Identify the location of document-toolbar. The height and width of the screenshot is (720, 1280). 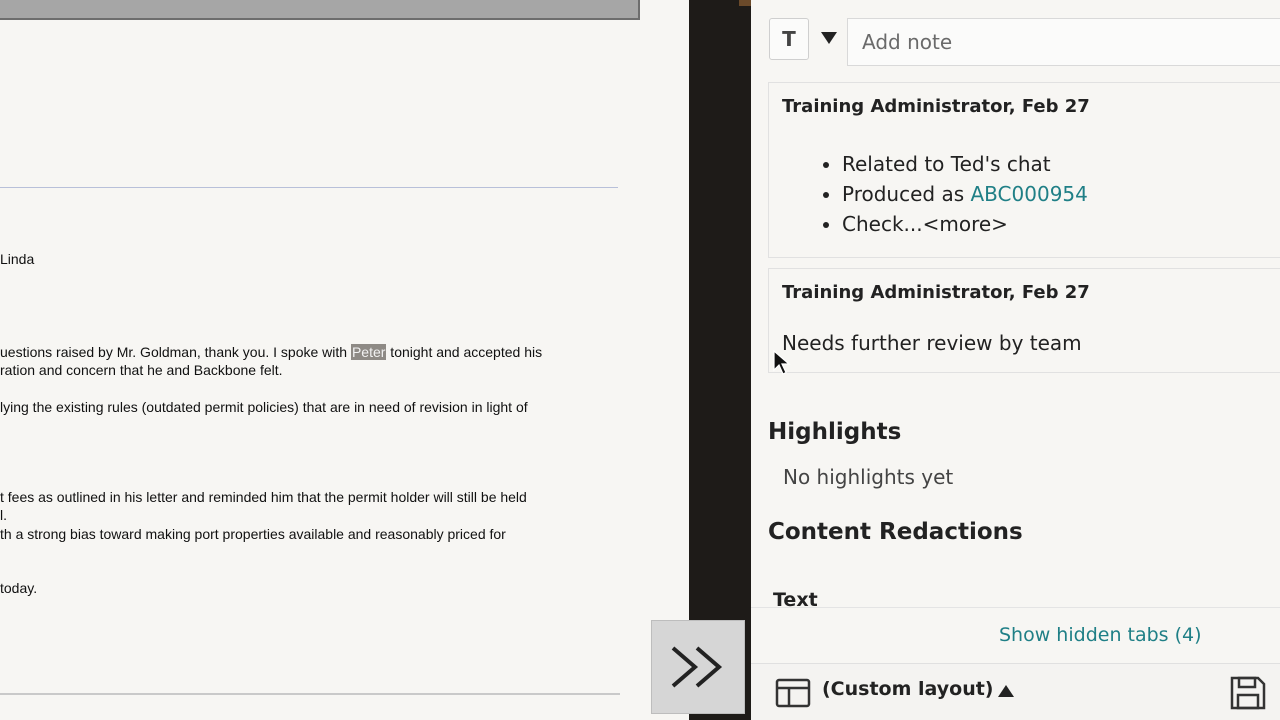
(320, 10).